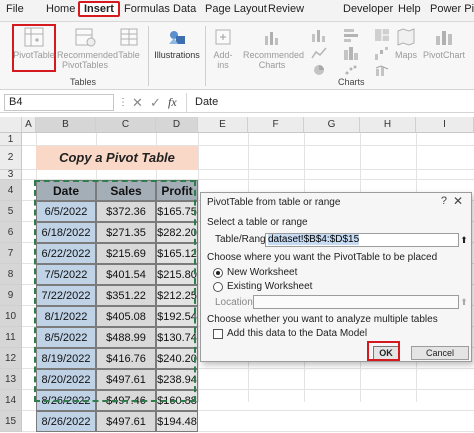 Image resolution: width=474 pixels, height=433 pixels. Describe the element at coordinates (11, 379) in the screenshot. I see `row-header: 13` at that location.